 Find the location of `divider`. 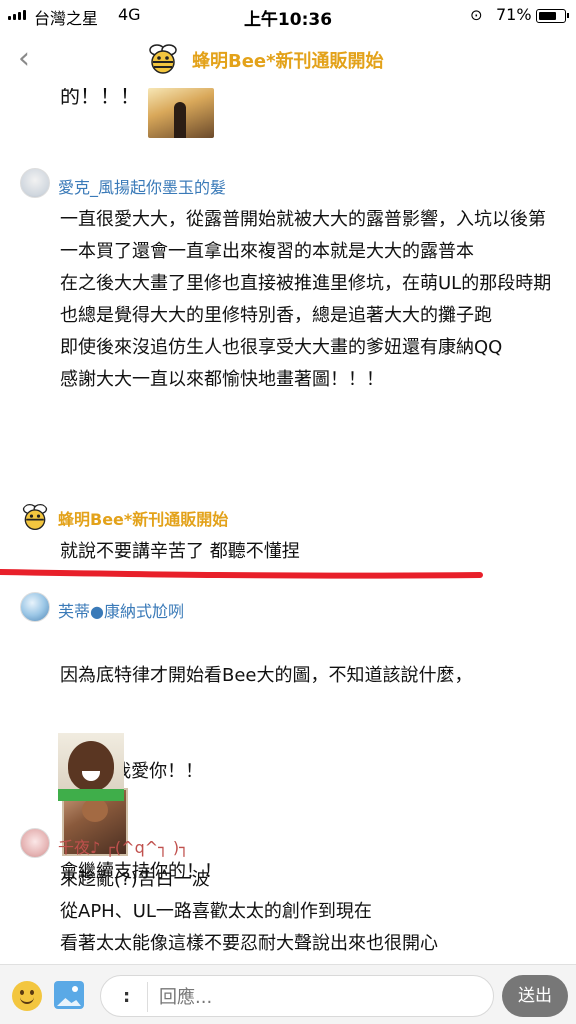

divider is located at coordinates (147, 997).